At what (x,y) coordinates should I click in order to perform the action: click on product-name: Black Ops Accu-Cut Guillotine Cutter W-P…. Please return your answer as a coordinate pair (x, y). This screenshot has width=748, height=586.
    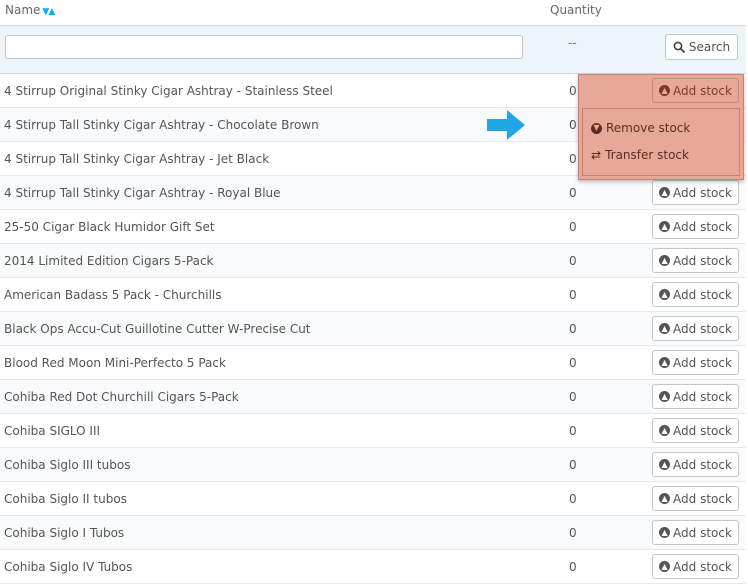
    Looking at the image, I should click on (157, 329).